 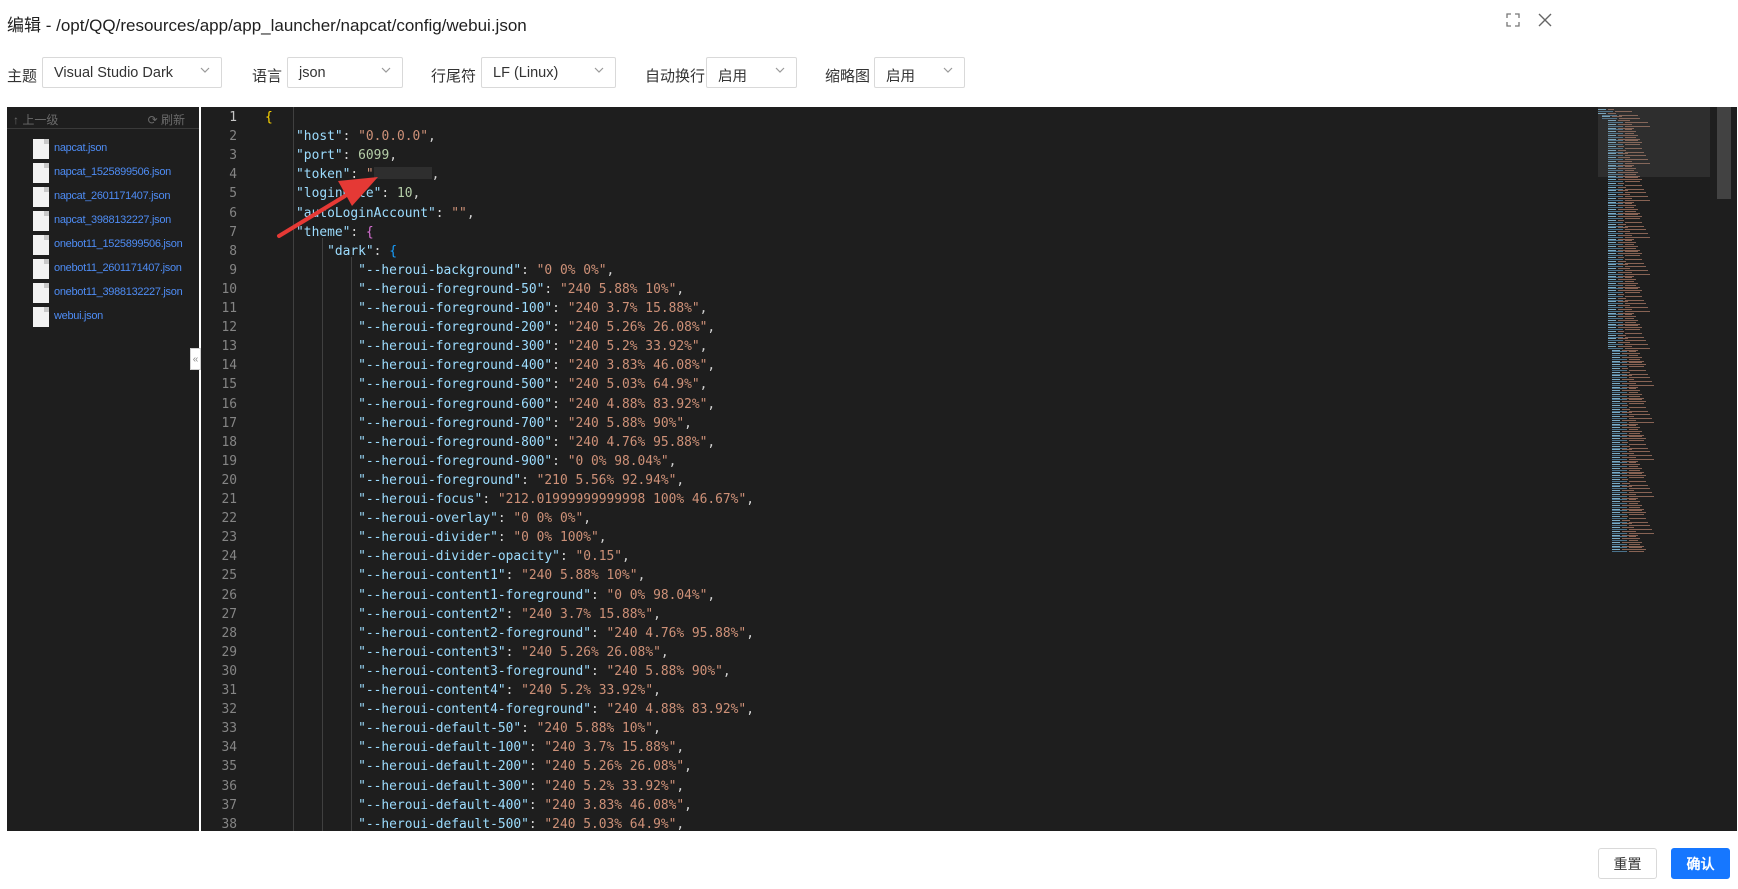 I want to click on editor-minimap, so click(x=1654, y=469).